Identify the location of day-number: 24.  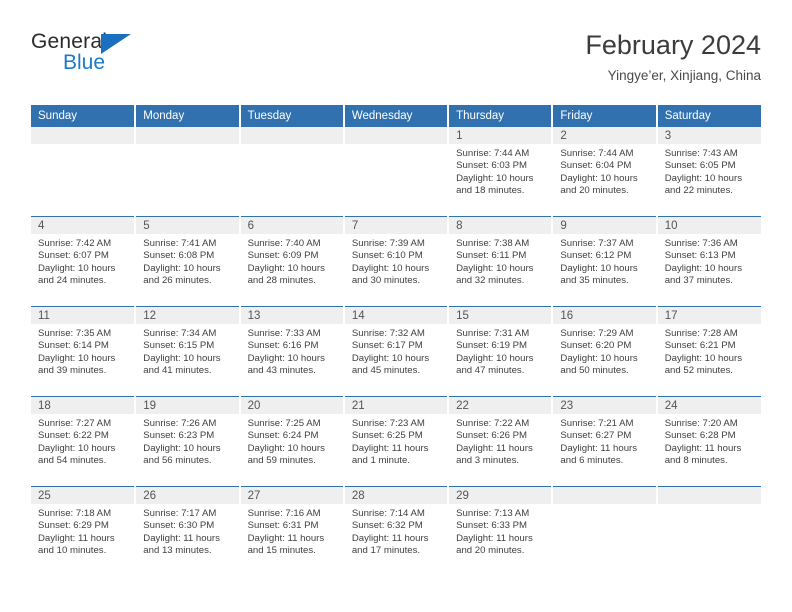
(709, 405).